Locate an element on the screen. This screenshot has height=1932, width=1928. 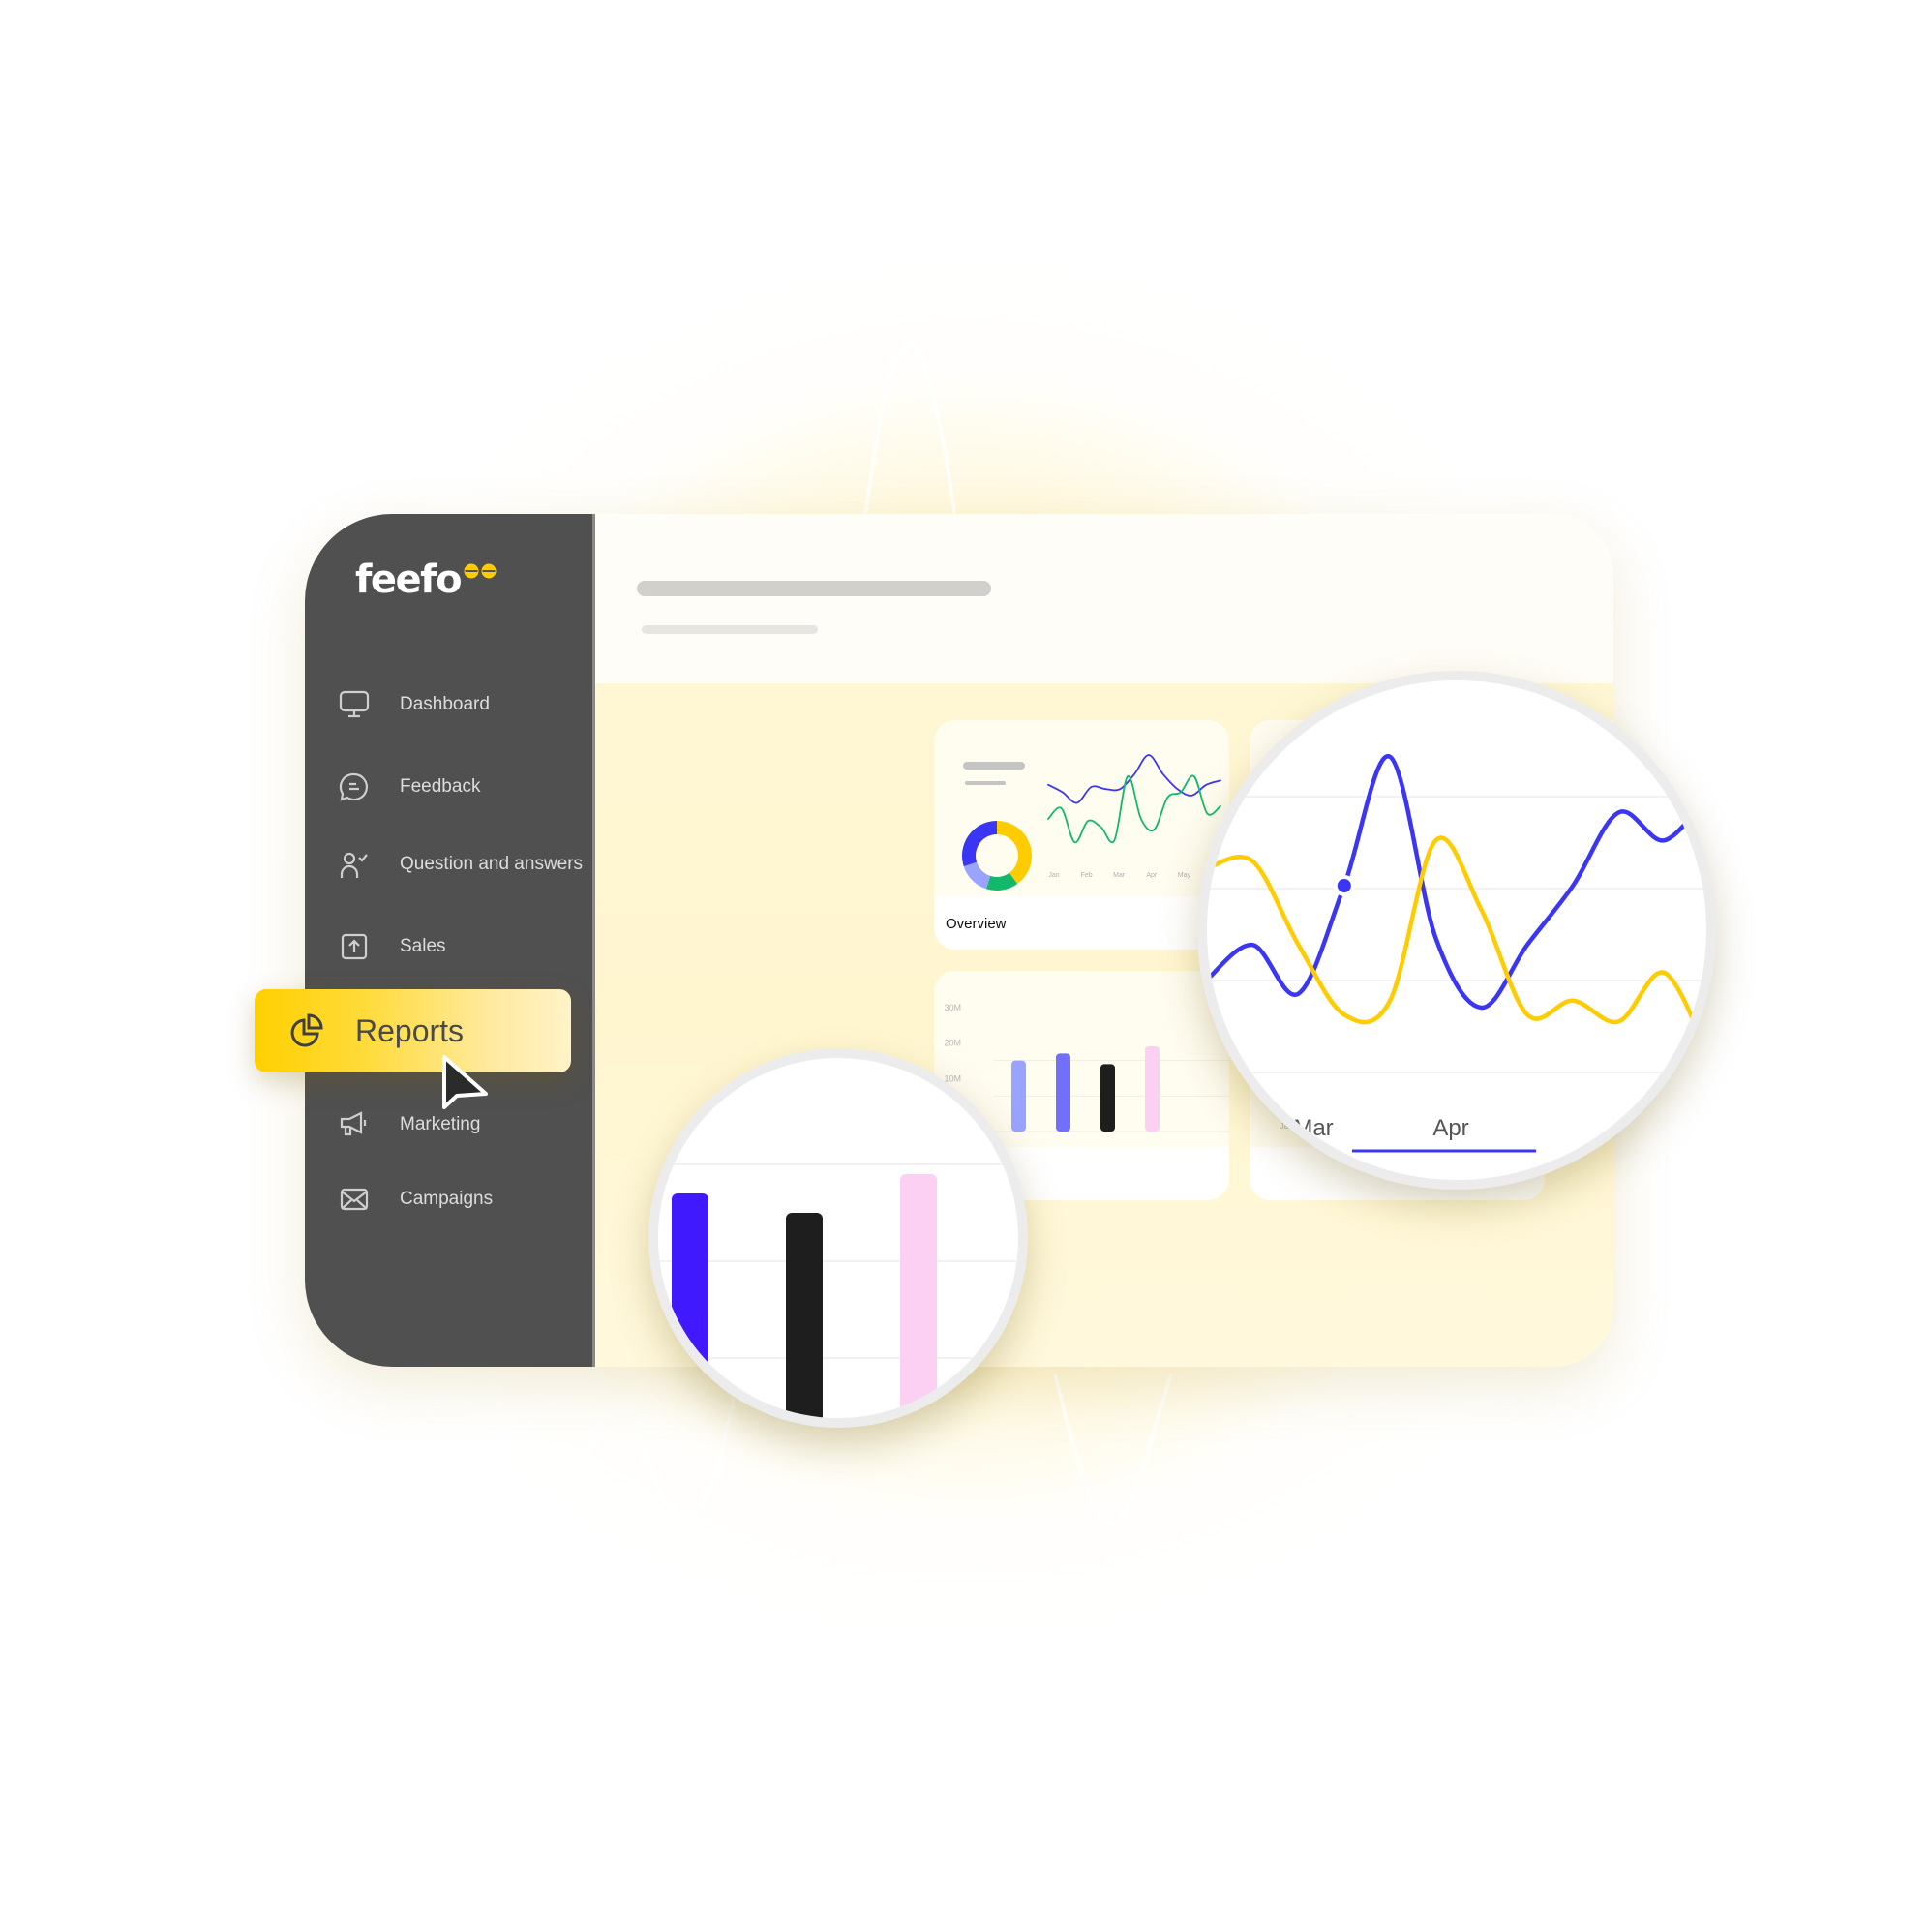
overview-line-chart: JanFebMarAprMayJun is located at coordinates (1134, 816).